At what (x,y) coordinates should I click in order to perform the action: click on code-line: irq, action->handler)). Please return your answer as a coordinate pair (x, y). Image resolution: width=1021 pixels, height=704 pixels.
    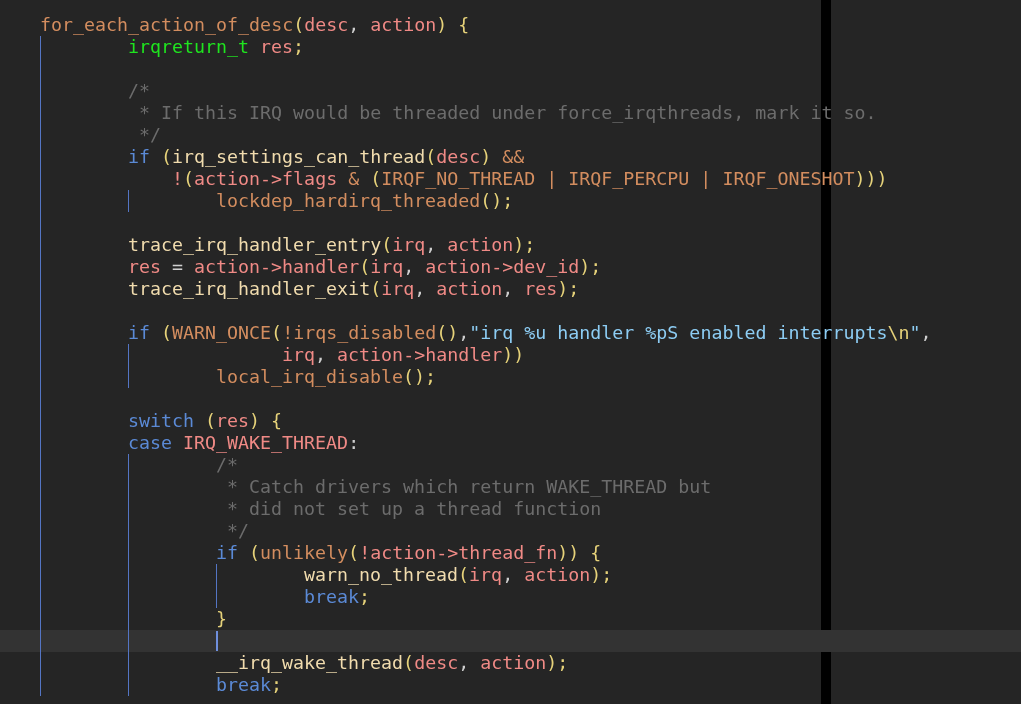
    Looking at the image, I should click on (403, 355).